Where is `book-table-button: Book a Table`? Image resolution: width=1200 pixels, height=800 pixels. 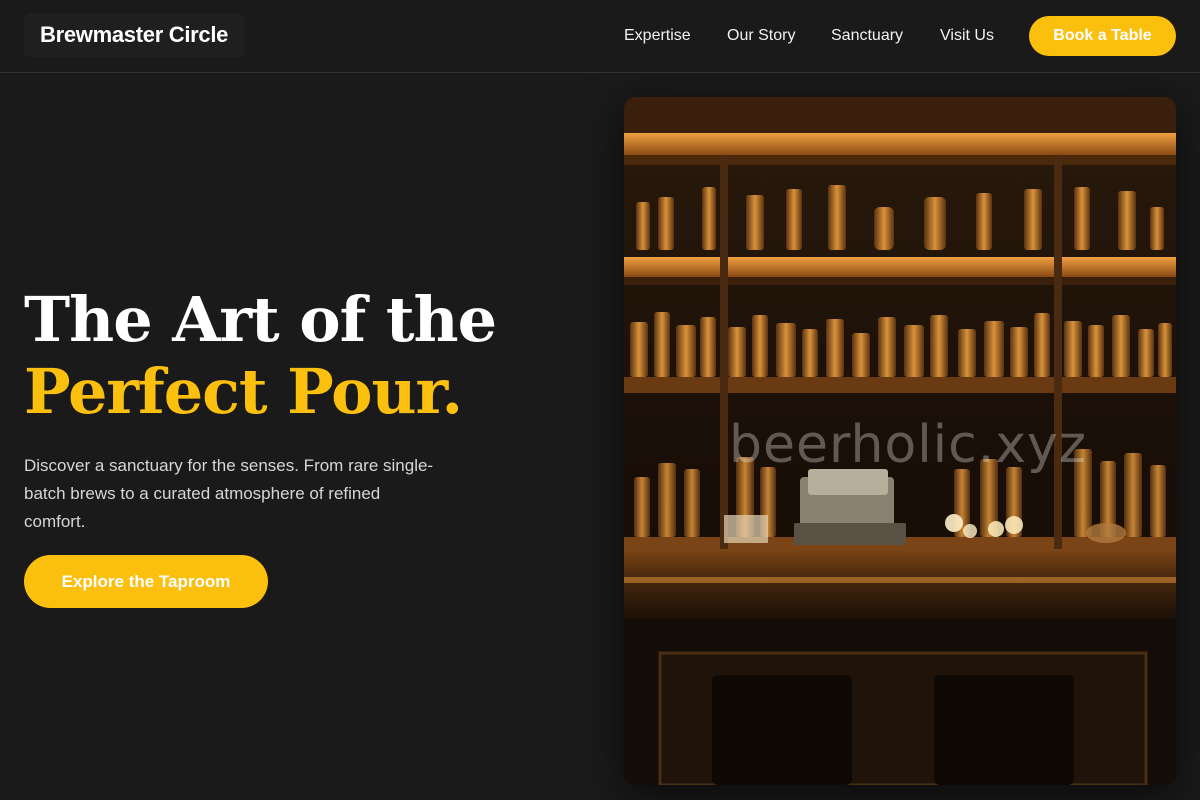 book-table-button: Book a Table is located at coordinates (1102, 36).